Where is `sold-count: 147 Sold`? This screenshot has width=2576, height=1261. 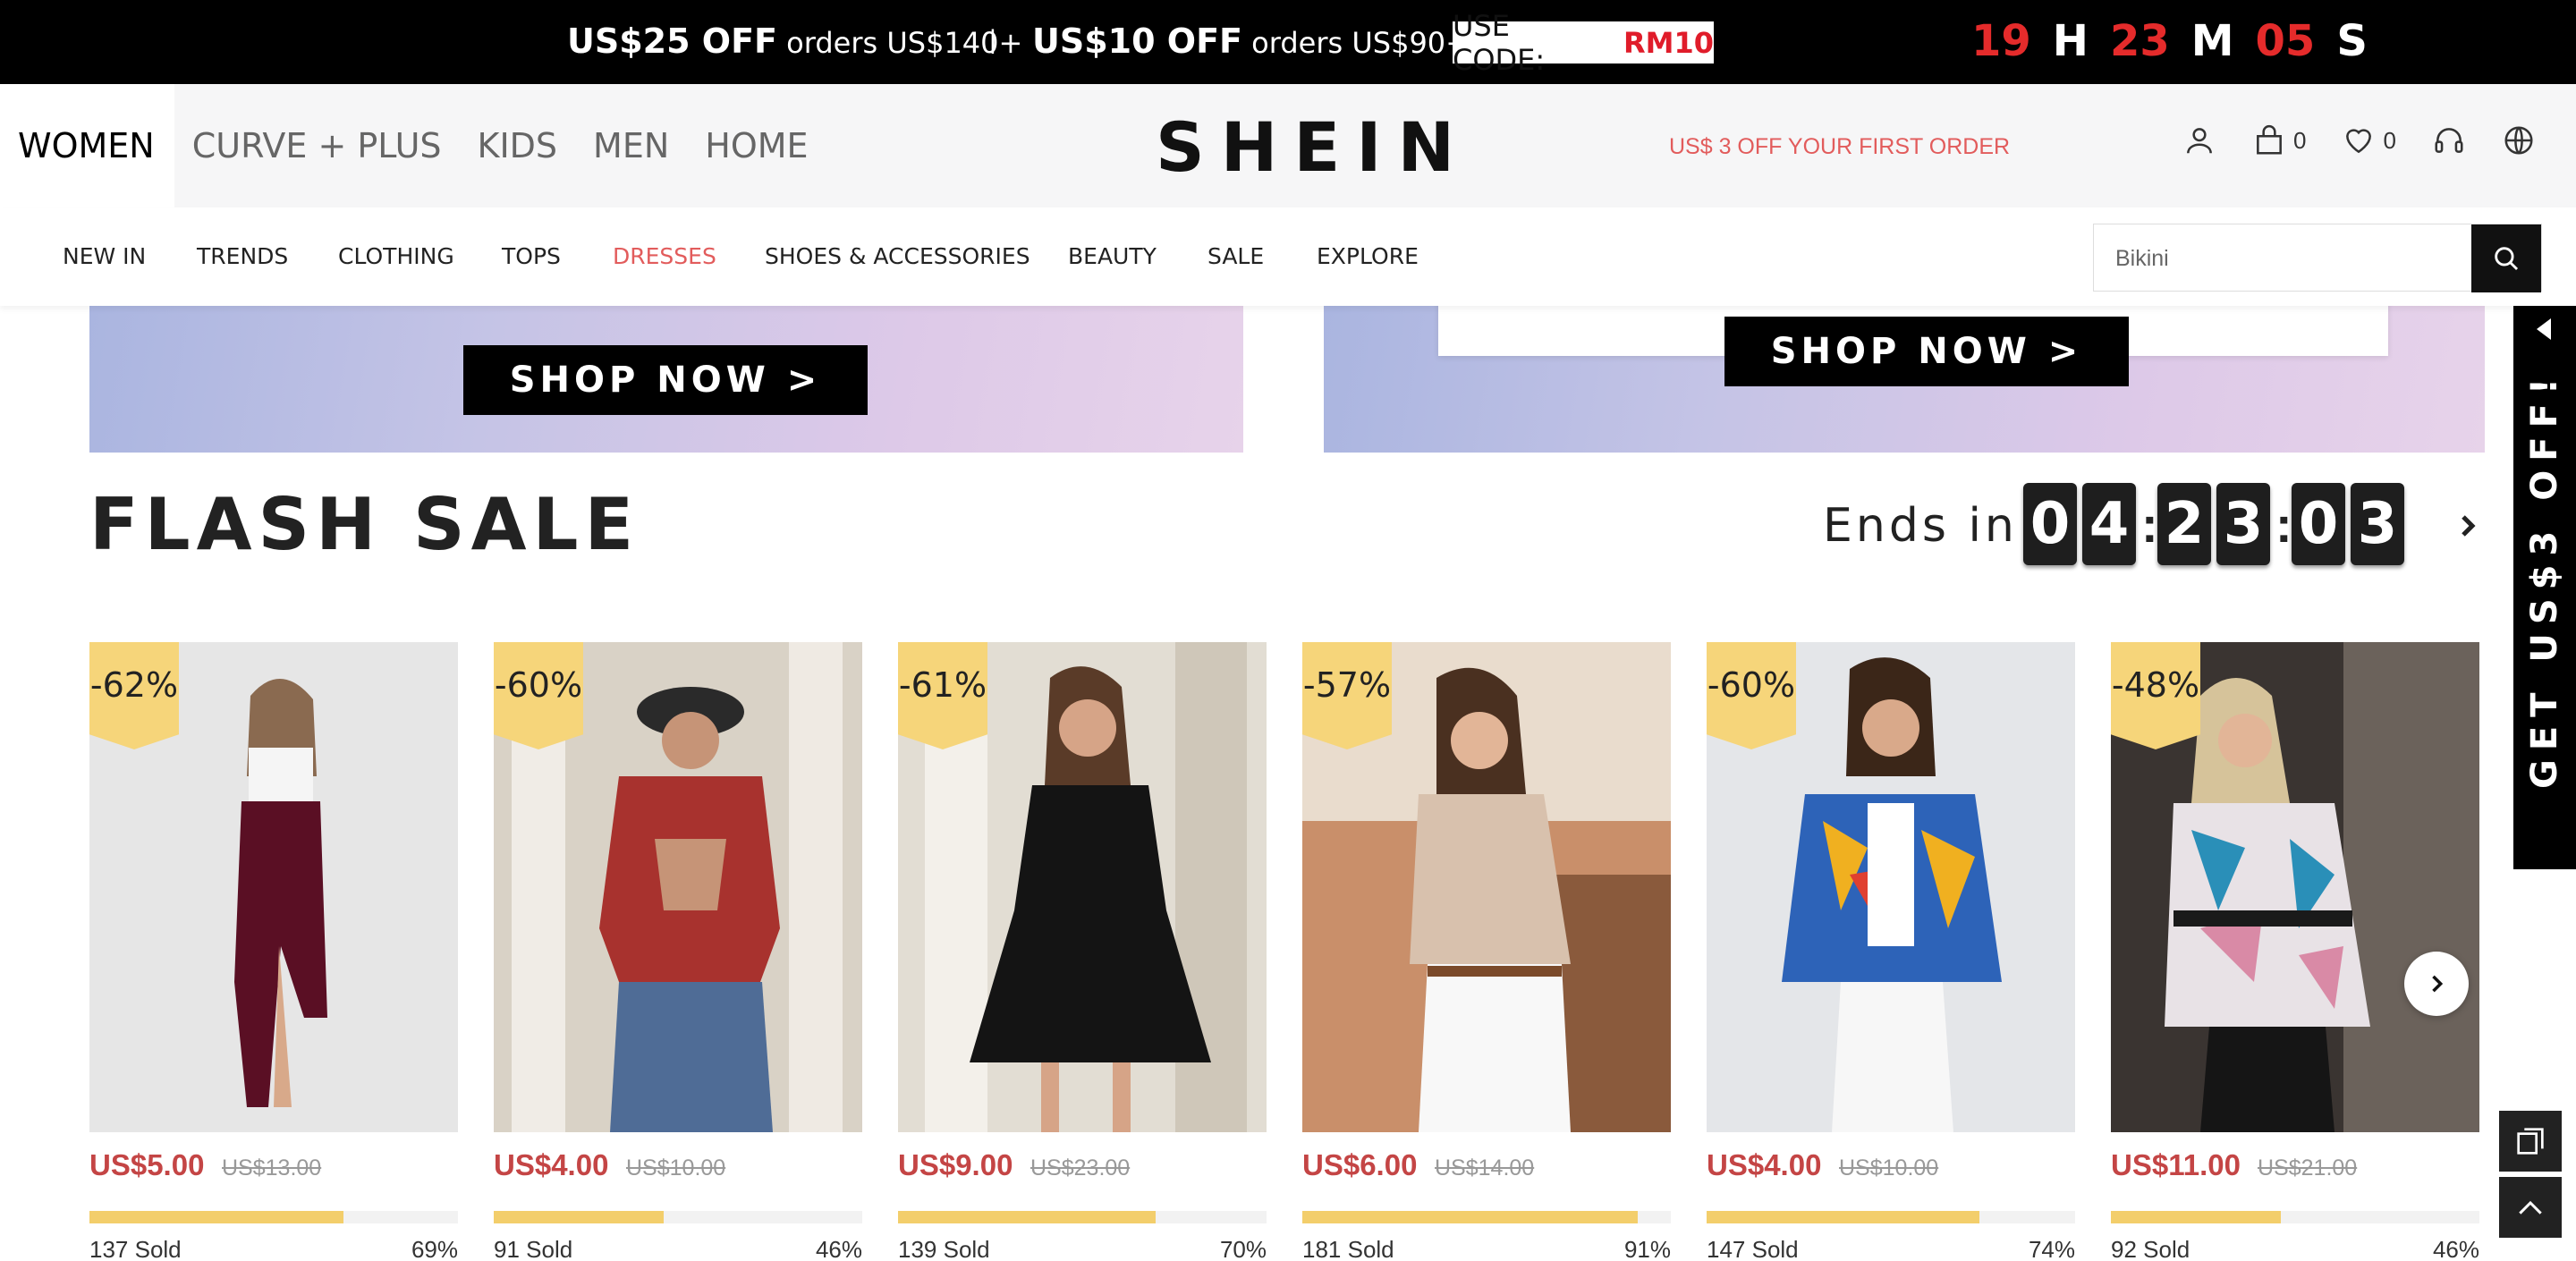 sold-count: 147 Sold is located at coordinates (1753, 1248).